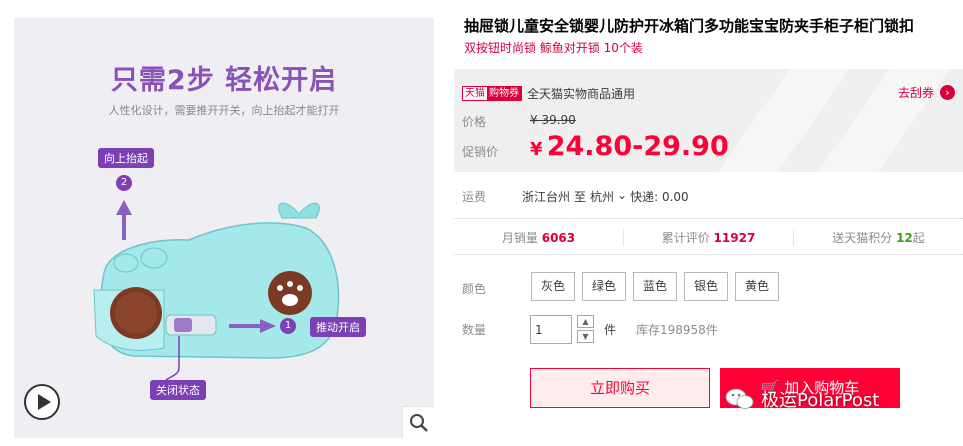 Image resolution: width=963 pixels, height=446 pixels. I want to click on watermark-text: 极运PolarPost, so click(820, 400).